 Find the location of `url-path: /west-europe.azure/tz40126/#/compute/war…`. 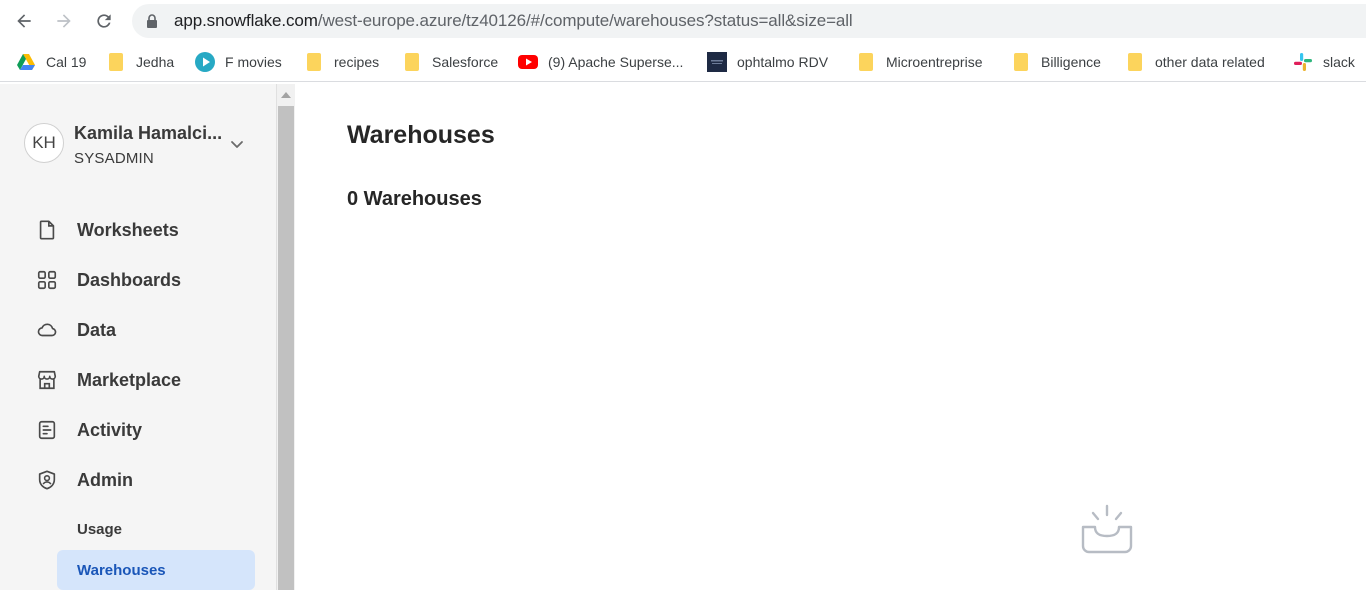

url-path: /west-europe.azure/tz40126/#/compute/war… is located at coordinates (585, 20).